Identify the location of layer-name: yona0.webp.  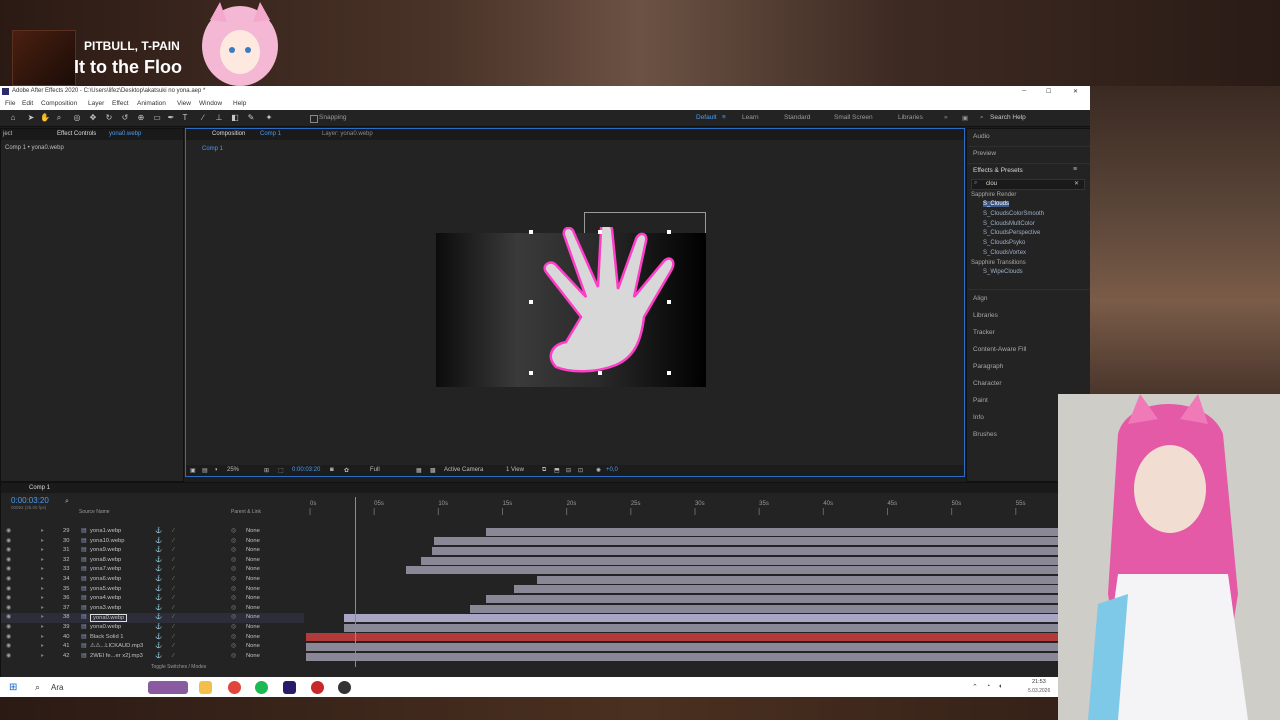
(105, 627).